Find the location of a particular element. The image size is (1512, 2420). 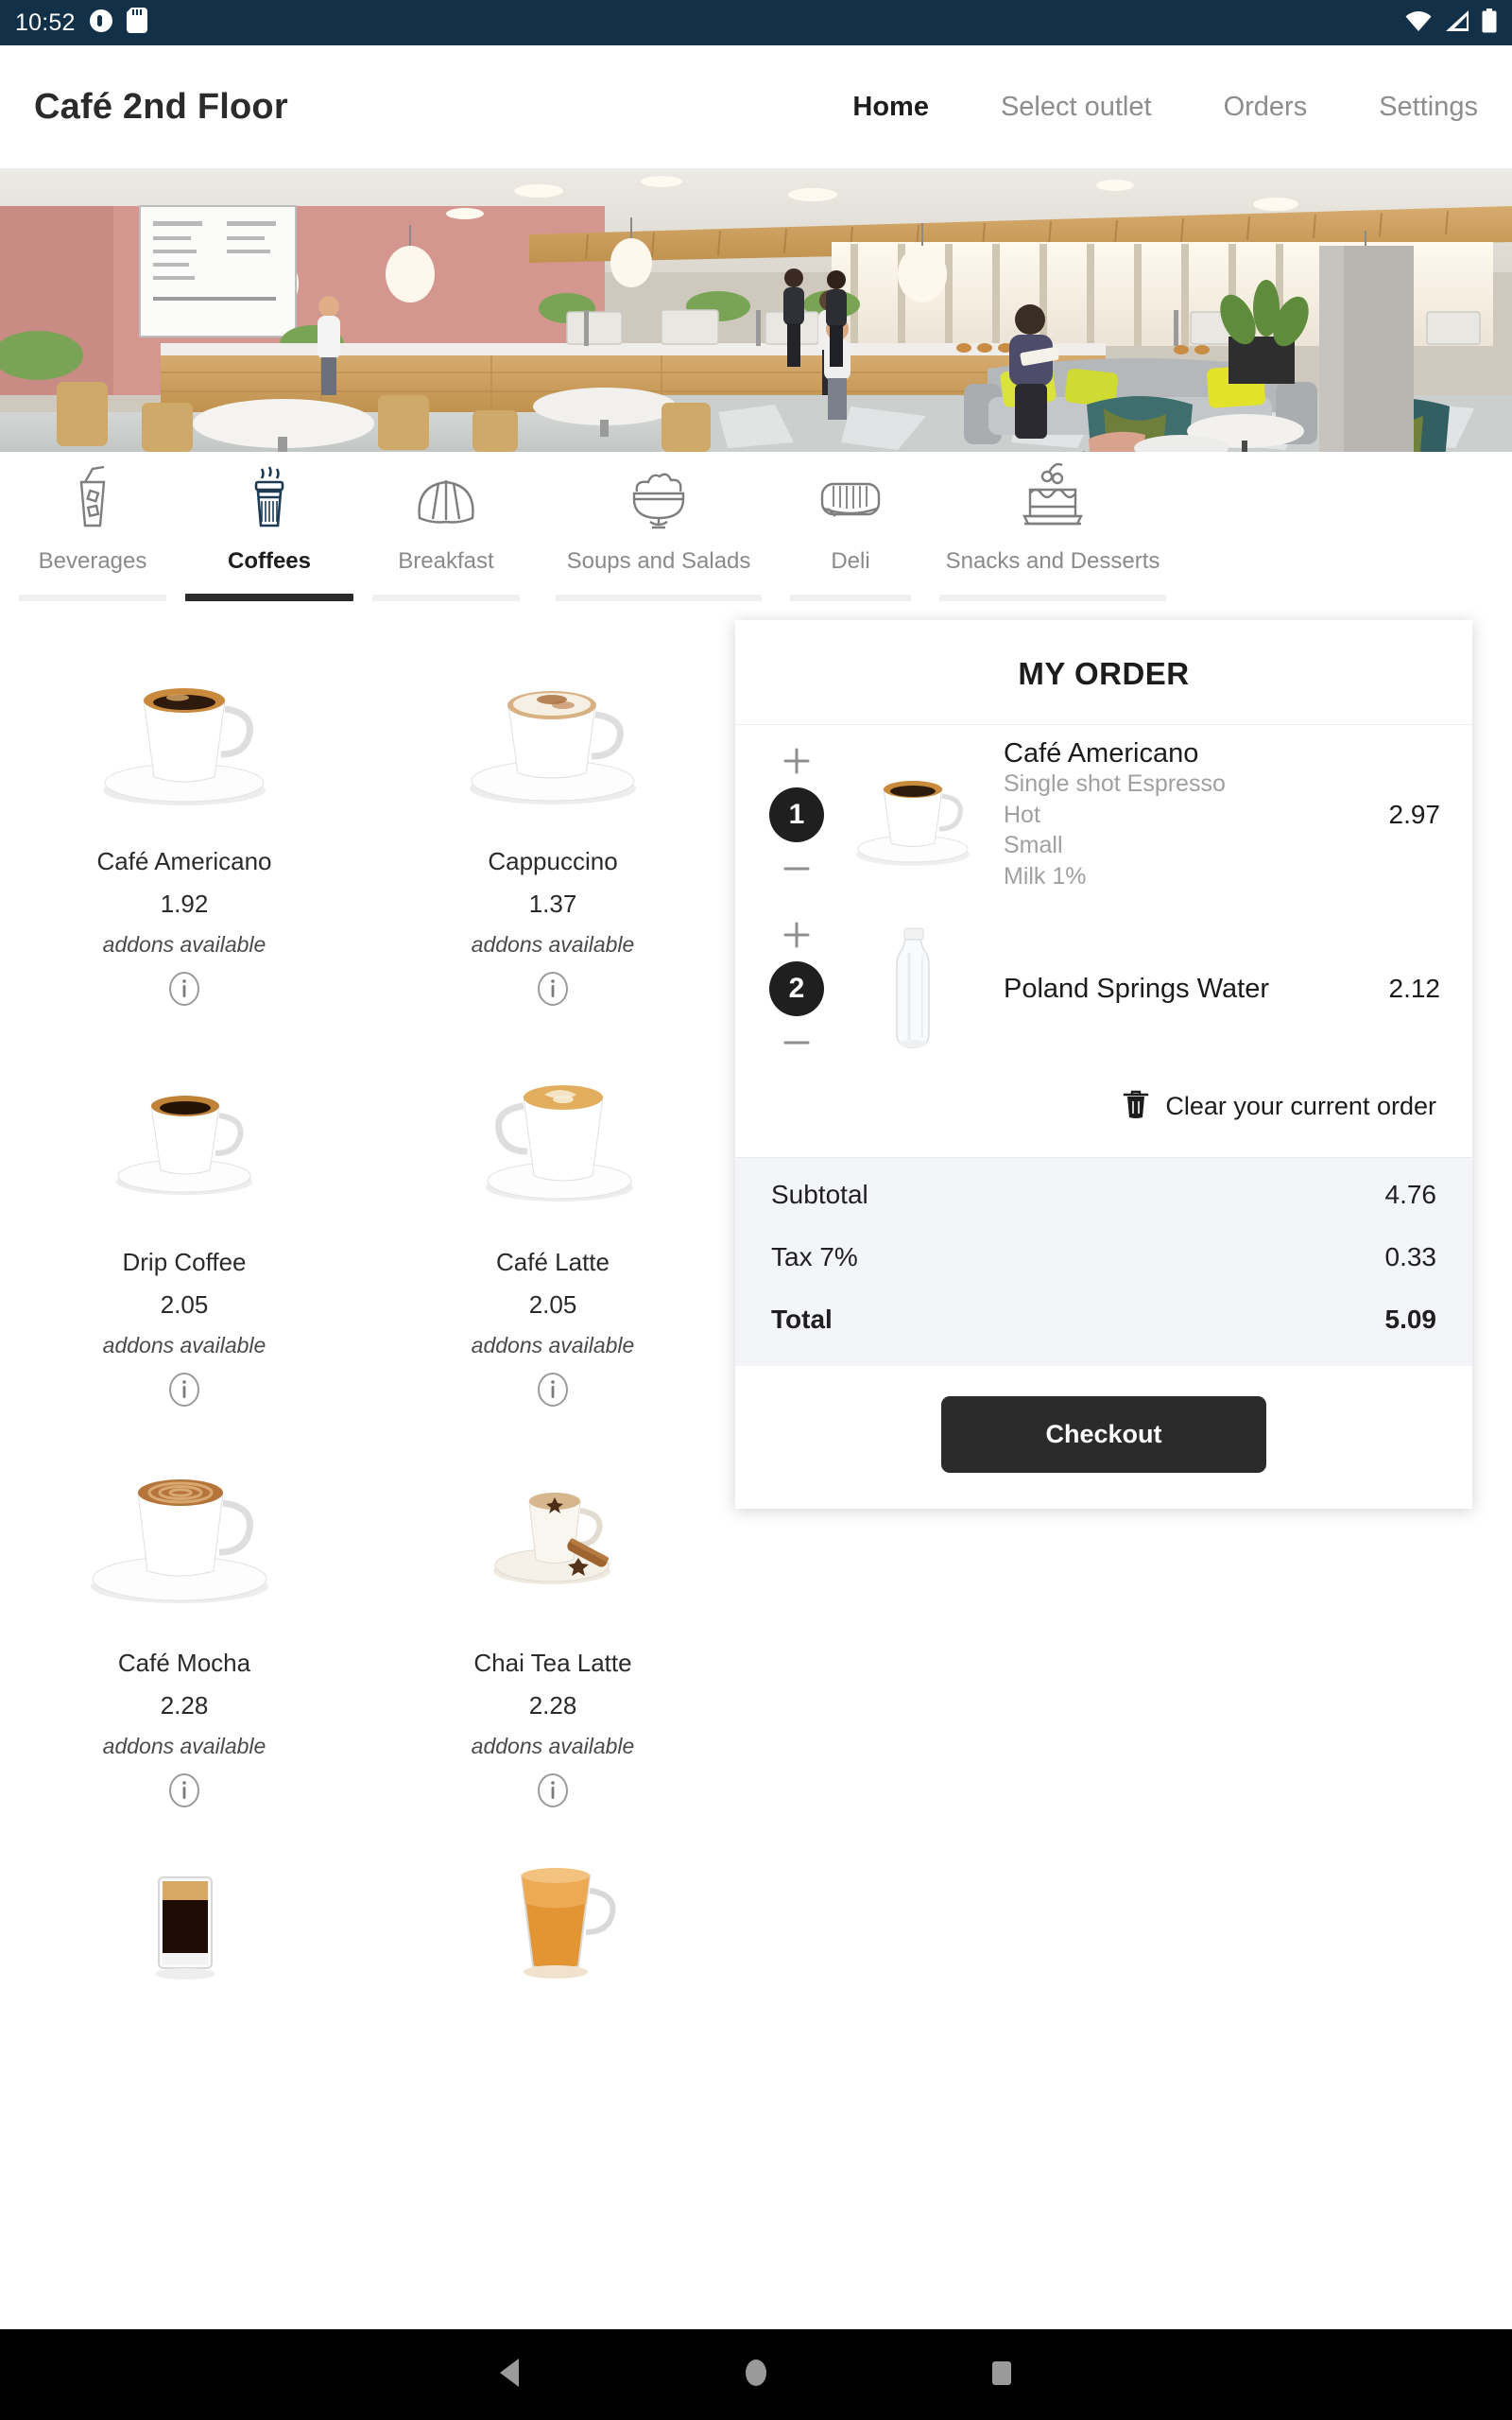

sd-card-icon is located at coordinates (136, 23).